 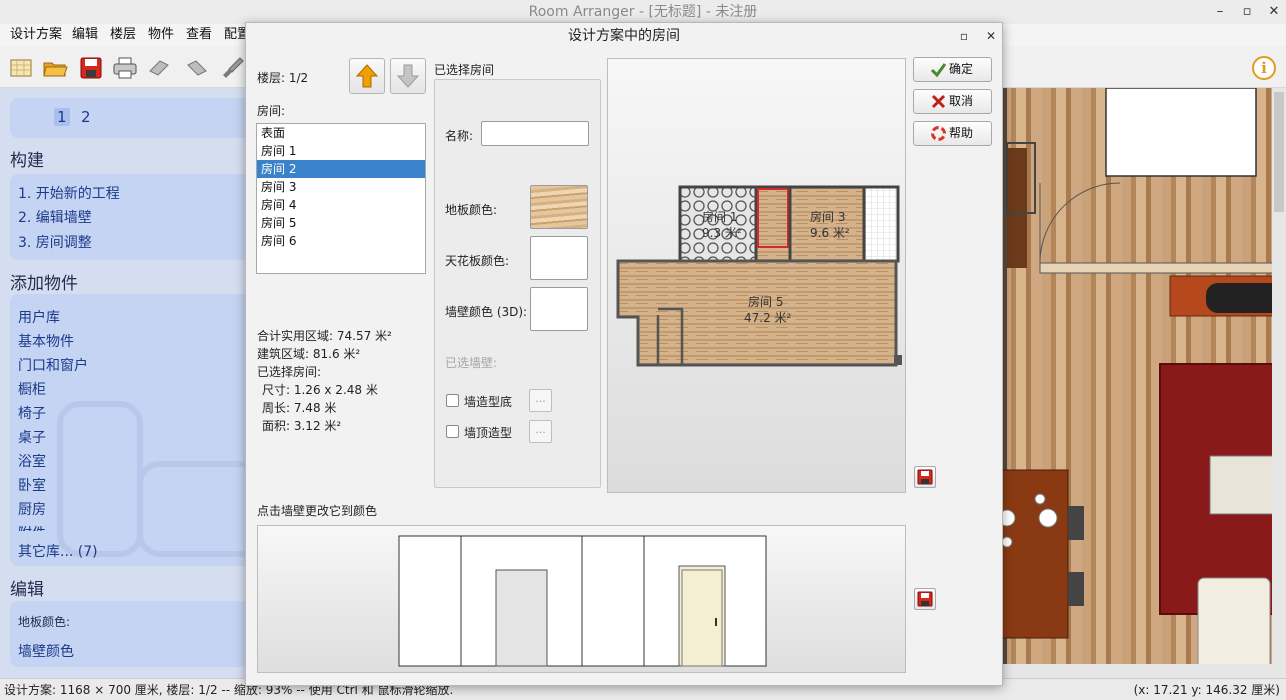 I want to click on selected-room-heading: 已选择房间:, so click(x=289, y=372).